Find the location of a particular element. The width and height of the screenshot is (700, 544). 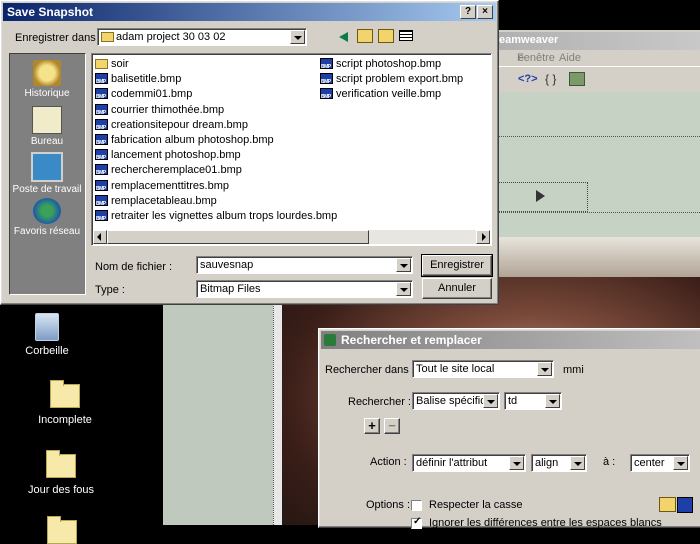

ignore-whitespace-checkbox: ✓ is located at coordinates (416, 522).